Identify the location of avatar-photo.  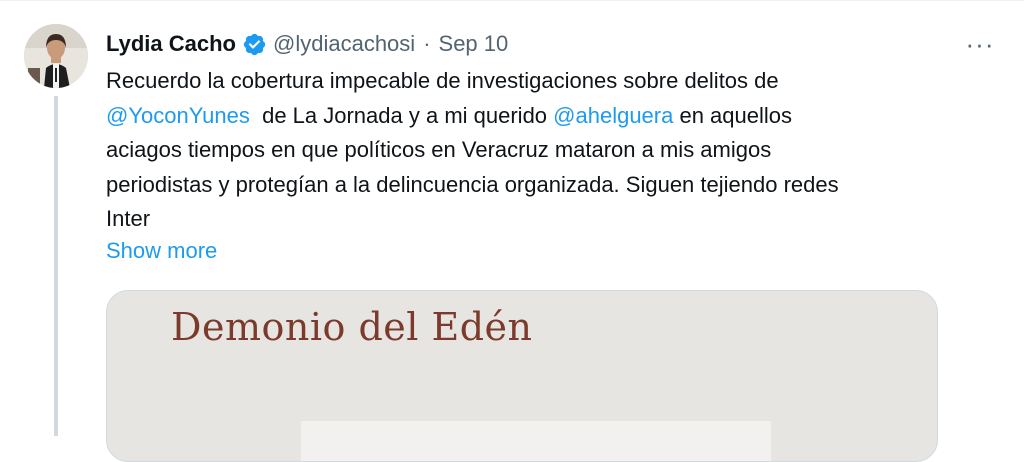
(56, 56).